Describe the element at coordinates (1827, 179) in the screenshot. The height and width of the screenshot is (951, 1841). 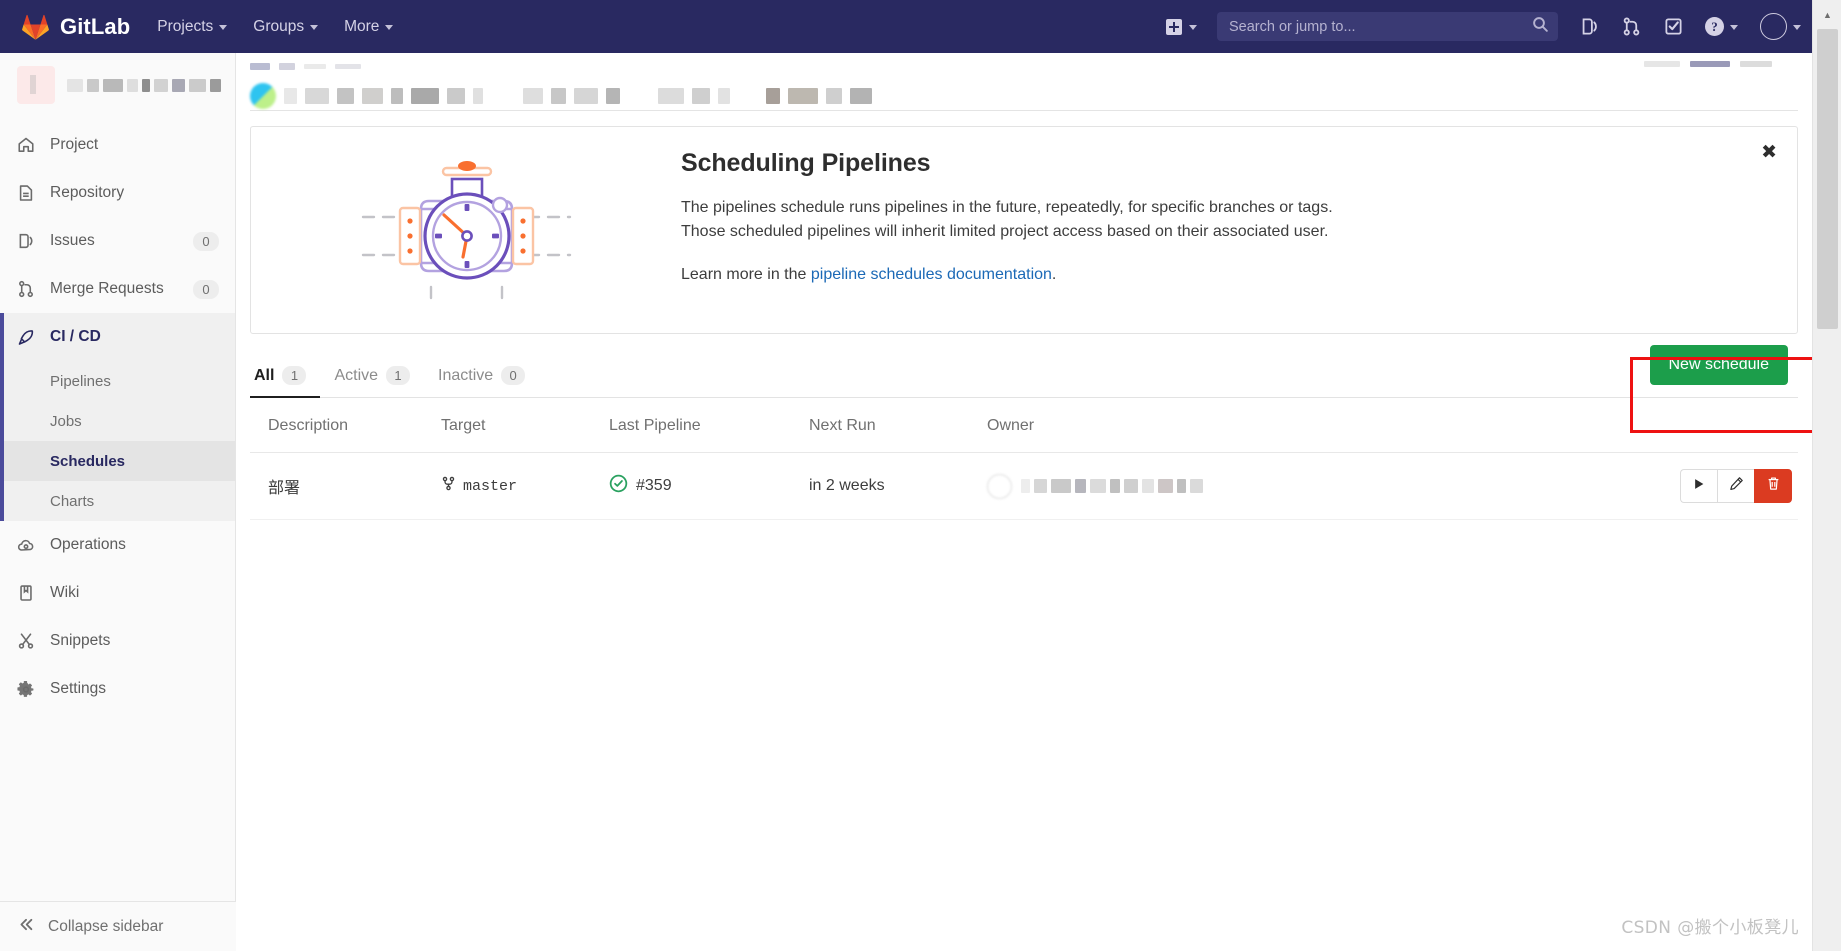
I see `scrollbar-thumb` at that location.